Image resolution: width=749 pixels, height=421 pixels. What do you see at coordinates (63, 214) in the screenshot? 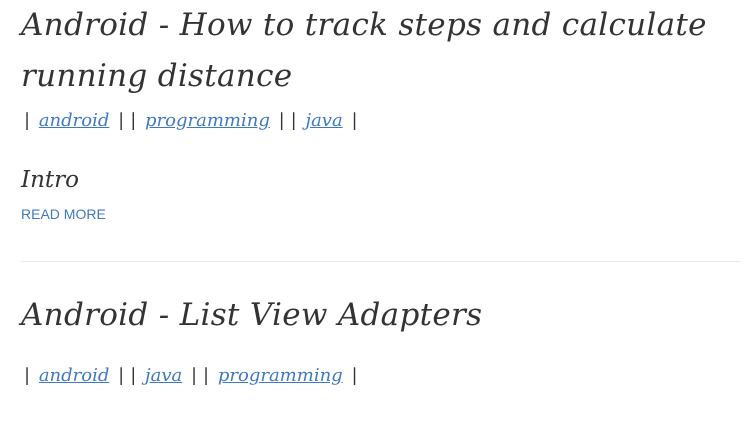
I see `read-more-link: READ MORE` at bounding box center [63, 214].